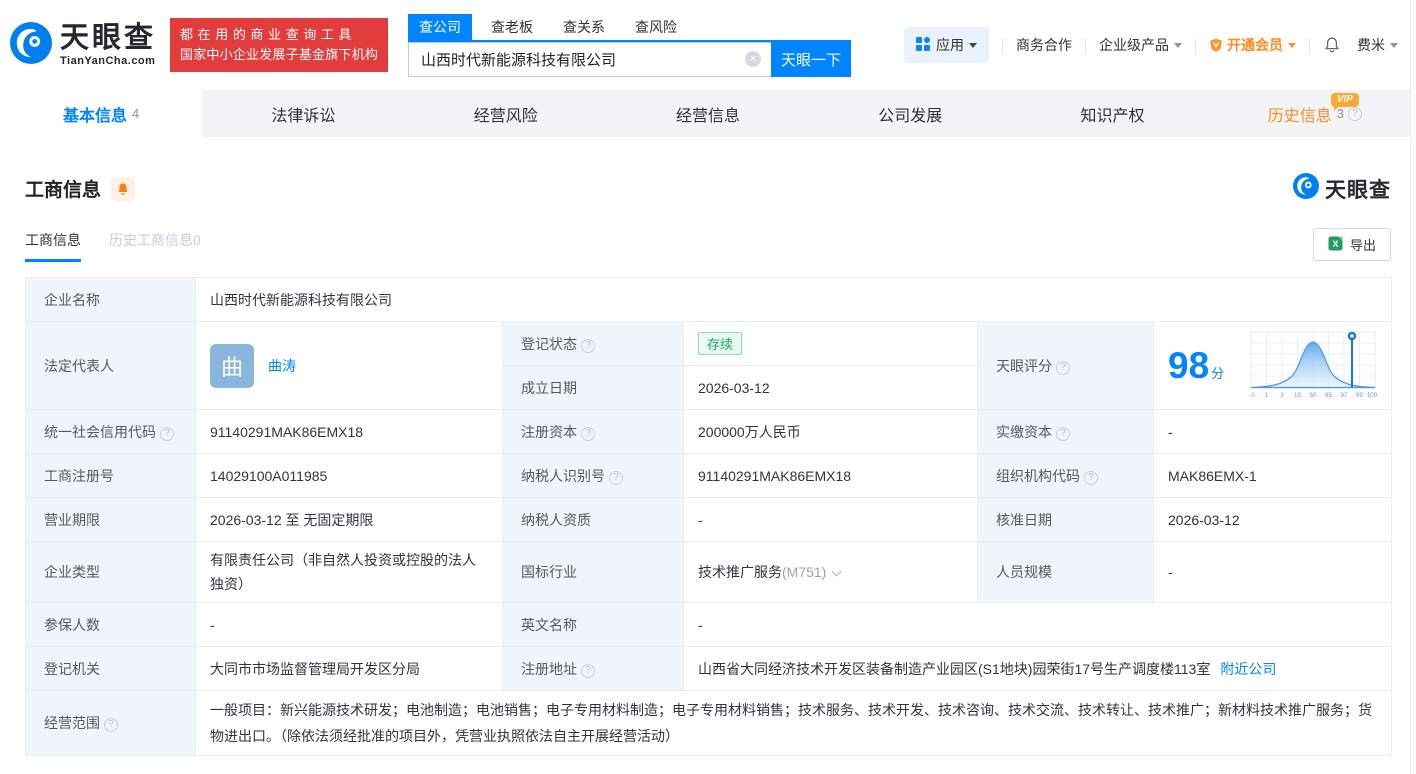  I want to click on tab-operation-info: 经营信息, so click(708, 113).